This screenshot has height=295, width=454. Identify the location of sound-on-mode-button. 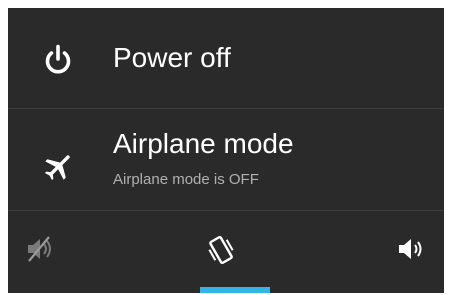
(412, 249).